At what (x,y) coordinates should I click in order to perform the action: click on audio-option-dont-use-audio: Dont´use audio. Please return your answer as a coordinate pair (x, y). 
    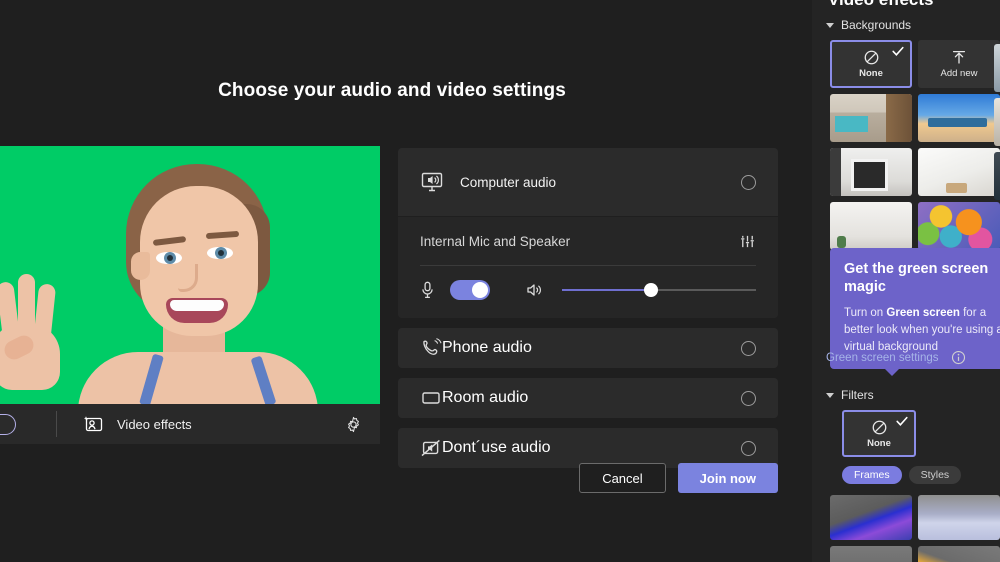
    Looking at the image, I should click on (588, 448).